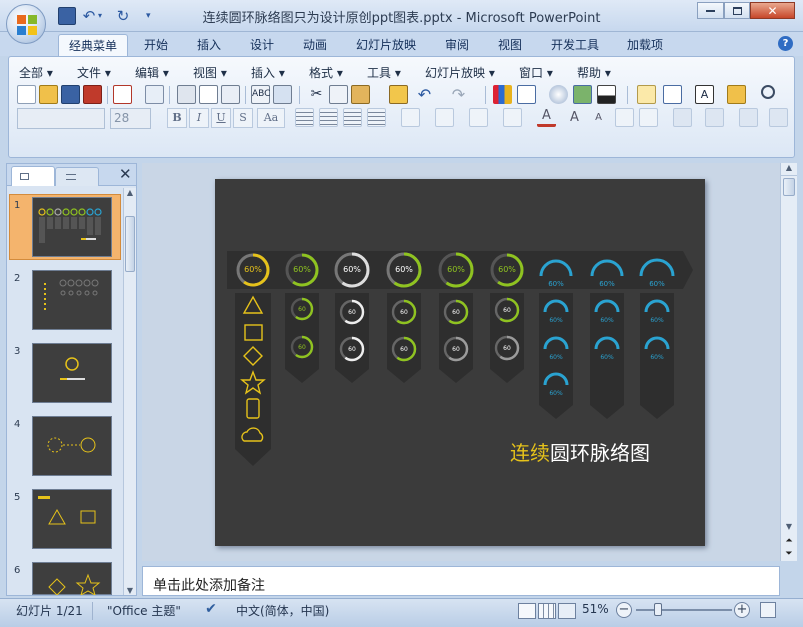 The width and height of the screenshot is (803, 627). I want to click on normal-view-icon, so click(527, 611).